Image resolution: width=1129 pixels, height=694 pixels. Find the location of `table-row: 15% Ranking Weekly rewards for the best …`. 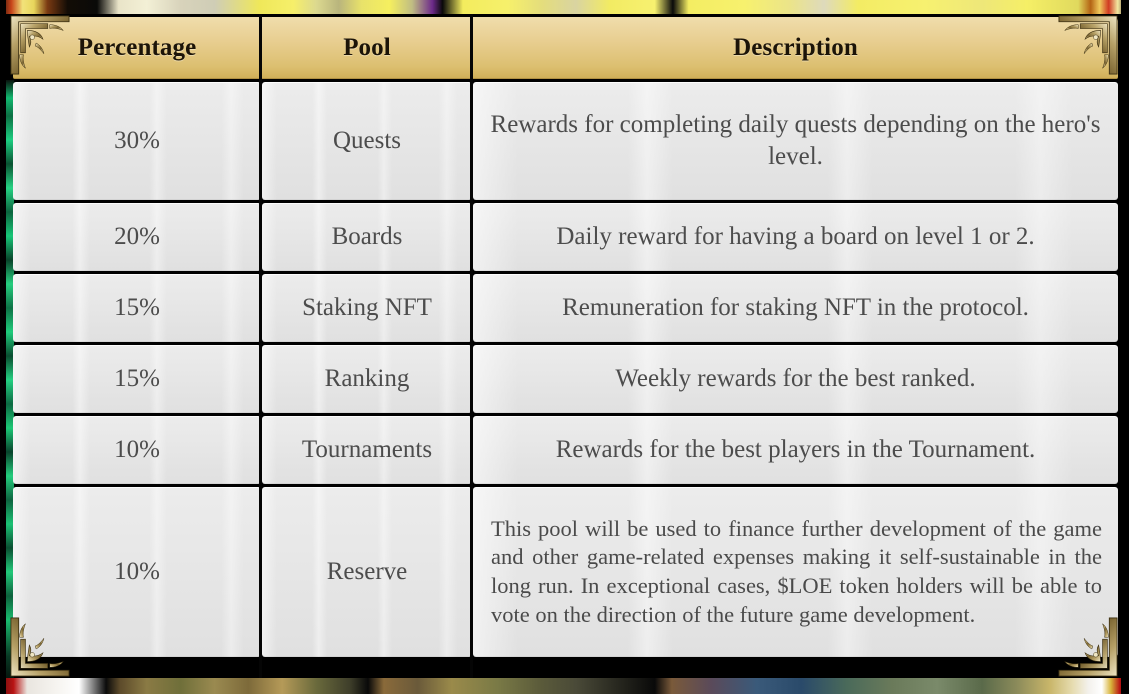

table-row: 15% Ranking Weekly rewards for the best … is located at coordinates (565, 379).